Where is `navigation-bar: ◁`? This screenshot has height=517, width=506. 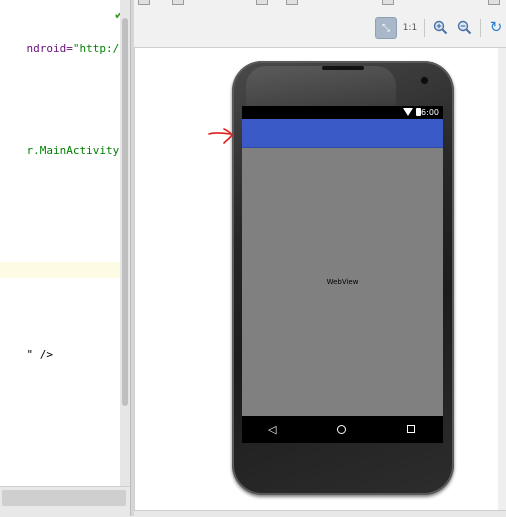
navigation-bar: ◁ is located at coordinates (342, 429).